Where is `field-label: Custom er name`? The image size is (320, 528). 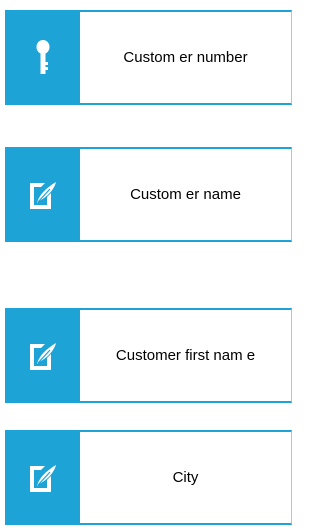
field-label: Custom er name is located at coordinates (185, 194).